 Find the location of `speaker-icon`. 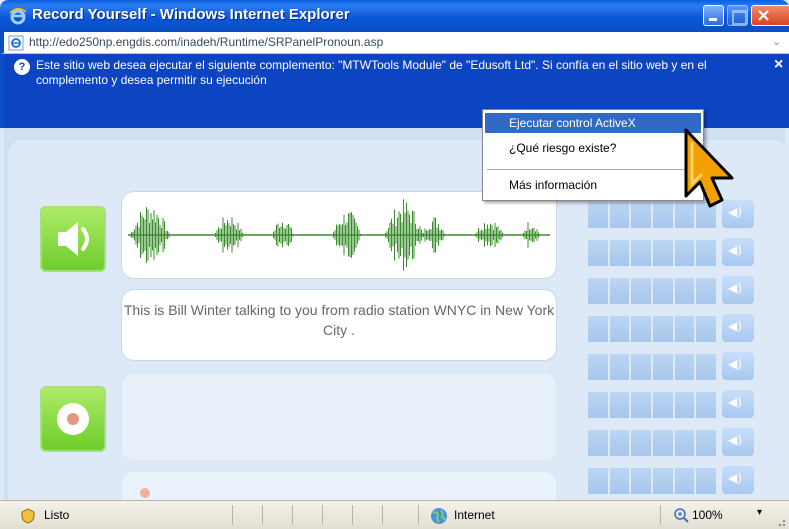

speaker-icon is located at coordinates (73, 239).